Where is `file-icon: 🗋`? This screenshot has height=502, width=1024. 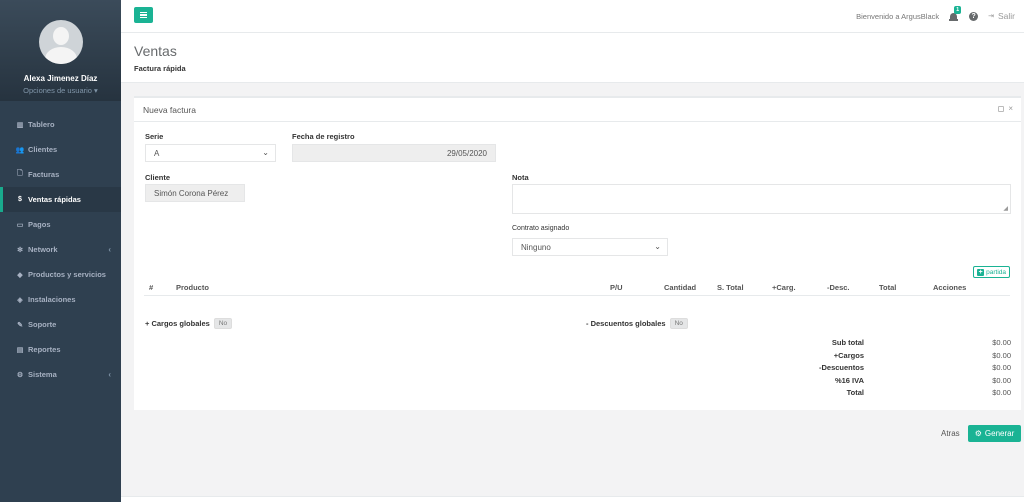 file-icon: 🗋 is located at coordinates (20, 173).